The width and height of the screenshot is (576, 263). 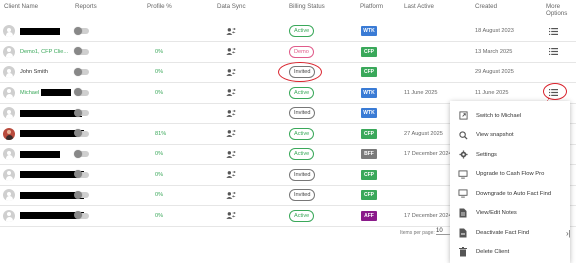 What do you see at coordinates (494, 31) in the screenshot?
I see `created-date: 18 August 2023` at bounding box center [494, 31].